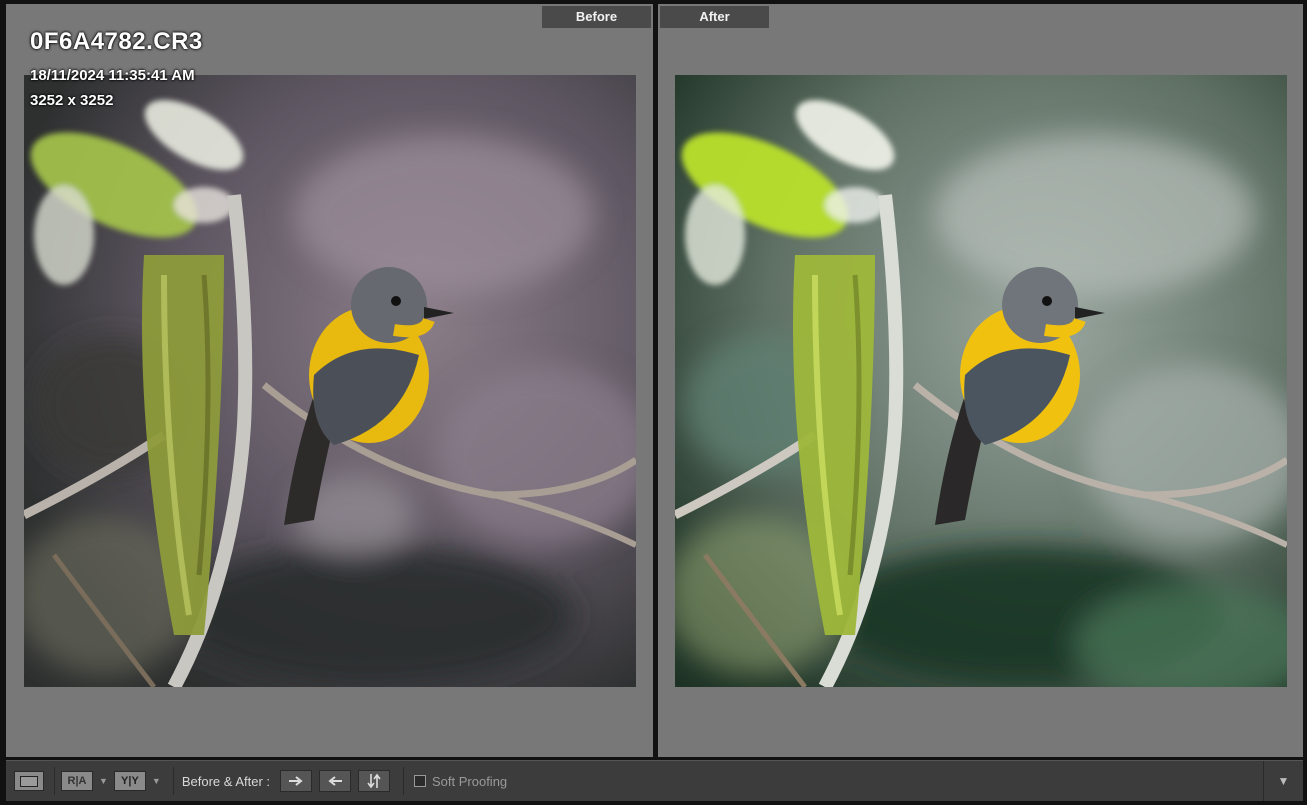  What do you see at coordinates (225, 781) in the screenshot?
I see `before-after-label: Before & After :` at bounding box center [225, 781].